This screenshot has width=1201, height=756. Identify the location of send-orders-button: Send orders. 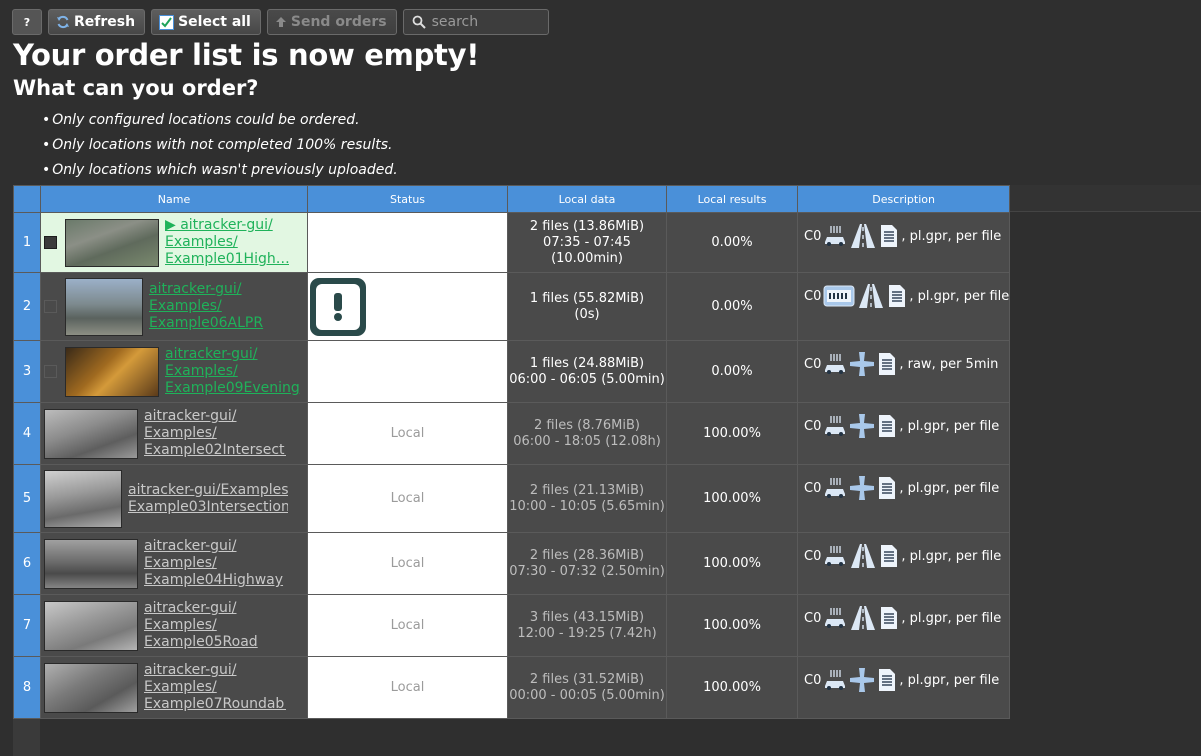
(331, 22).